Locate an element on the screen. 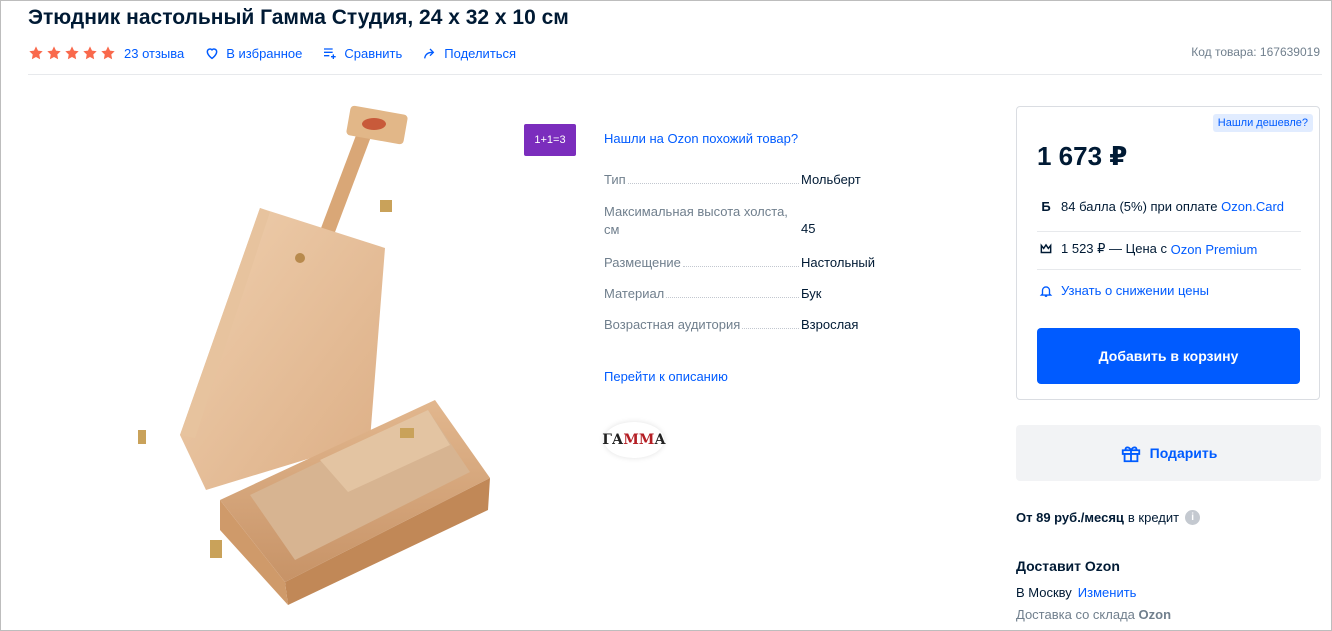 The width and height of the screenshot is (1332, 631). rating-stars is located at coordinates (72, 53).